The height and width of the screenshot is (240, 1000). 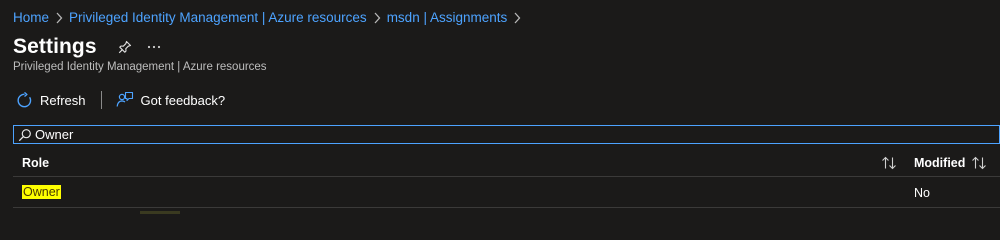 I want to click on refresh-label: Refresh, so click(x=63, y=100).